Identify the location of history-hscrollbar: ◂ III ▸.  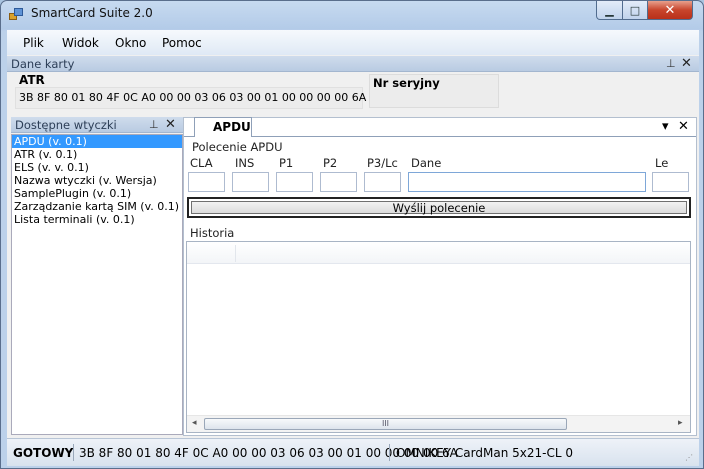
(438, 423).